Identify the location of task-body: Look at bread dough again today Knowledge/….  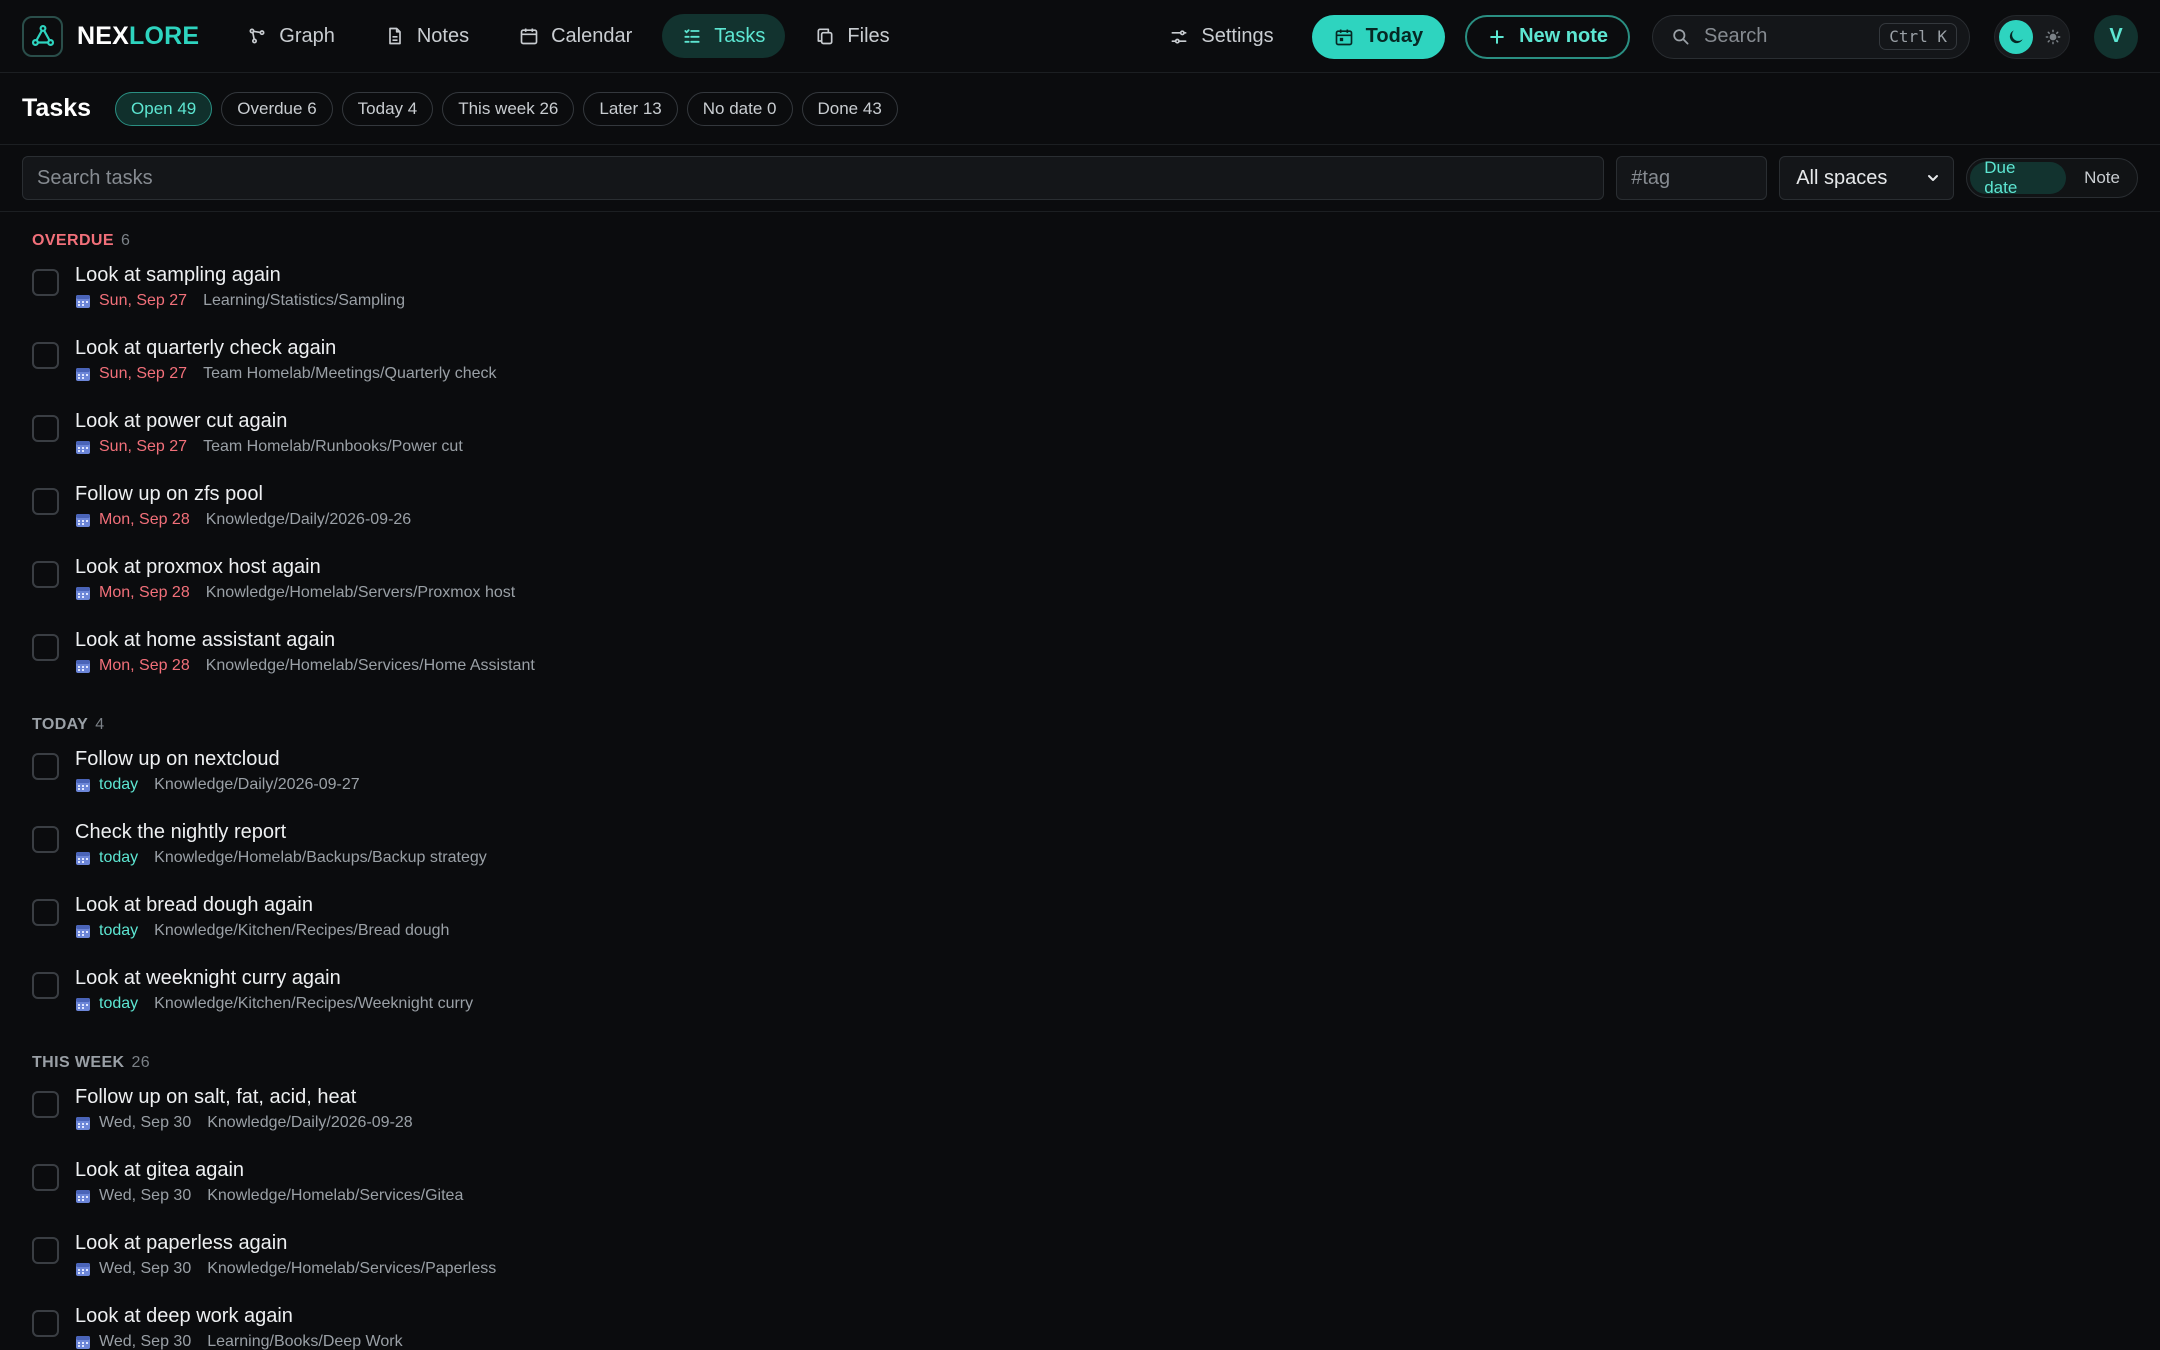
(262, 917).